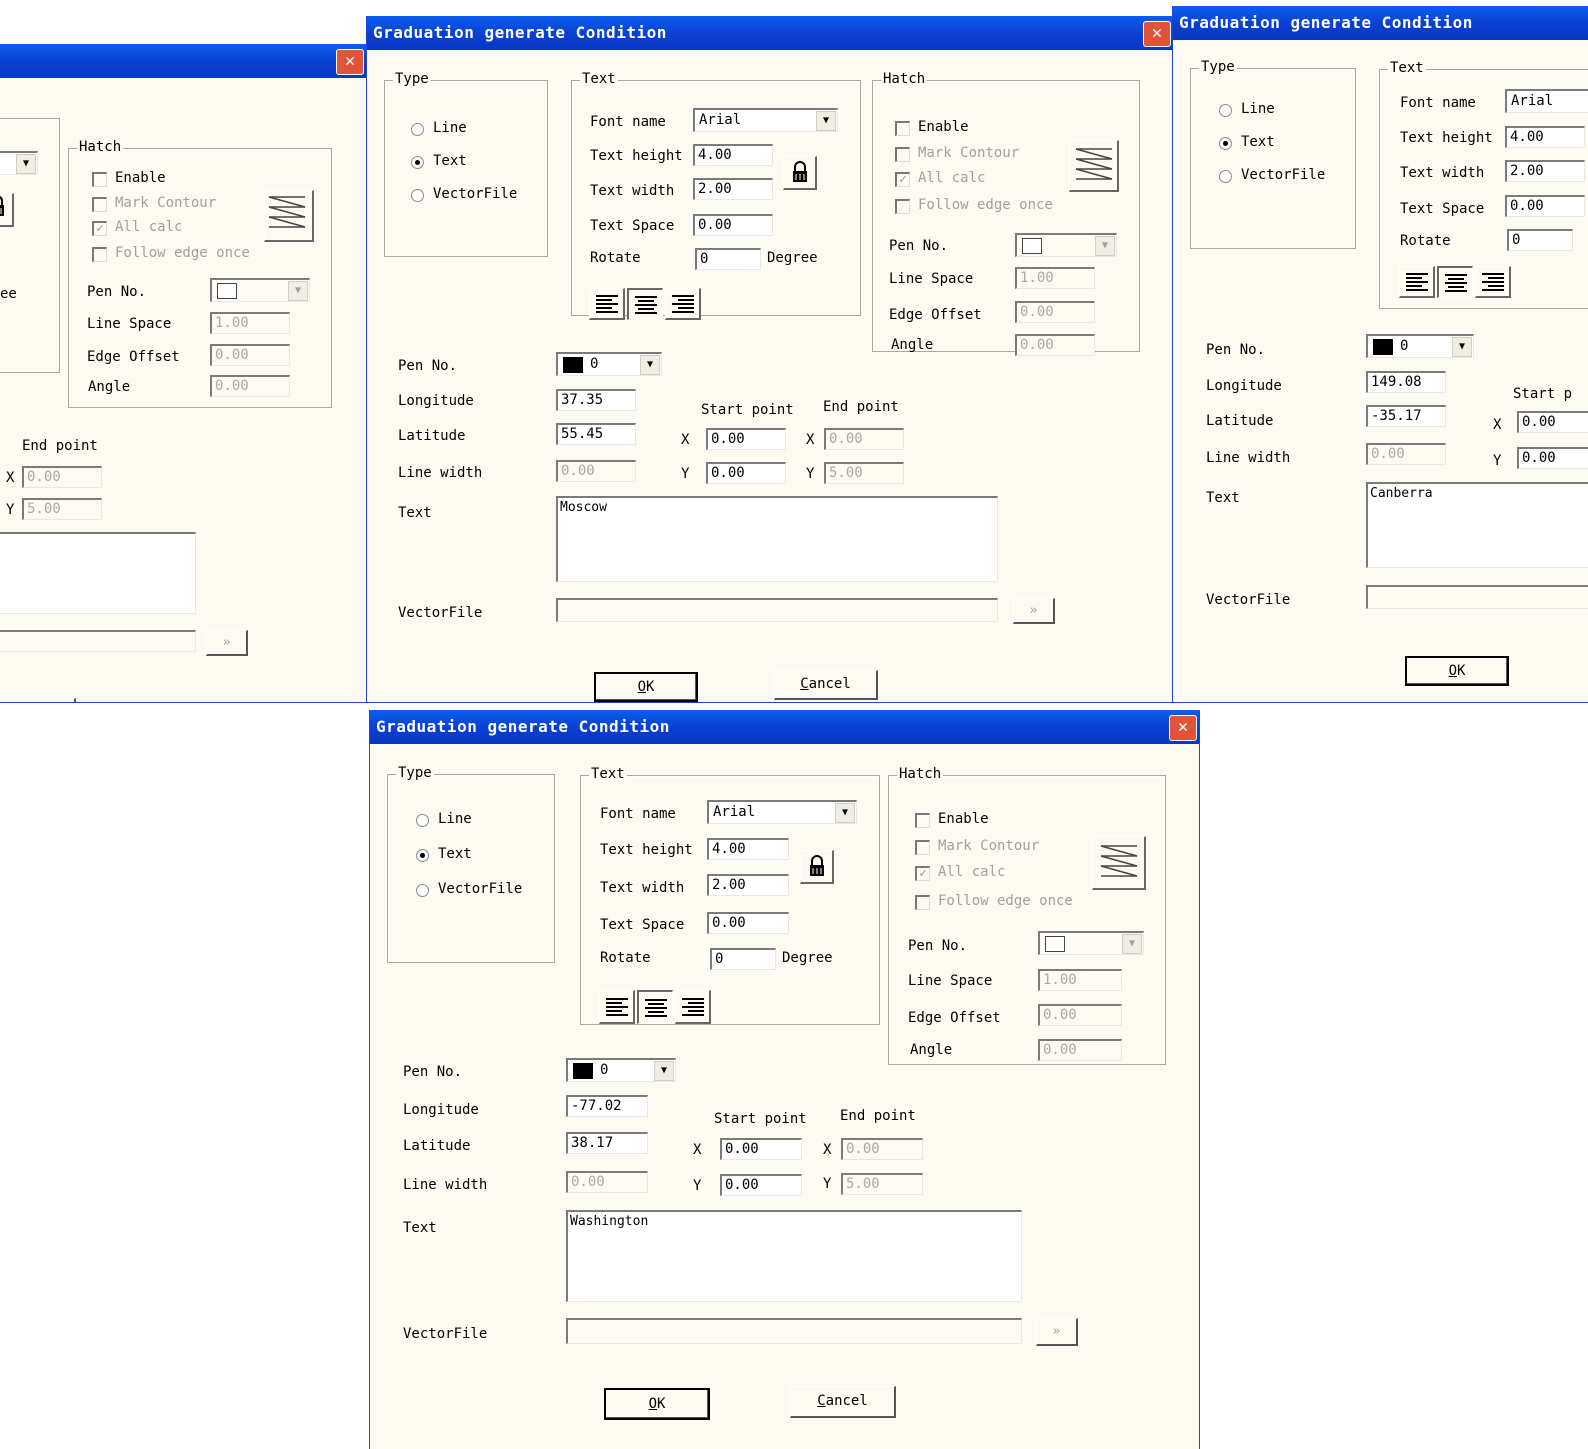 This screenshot has width=1588, height=1449. I want to click on all-calc-checkbox: ✓, so click(922, 873).